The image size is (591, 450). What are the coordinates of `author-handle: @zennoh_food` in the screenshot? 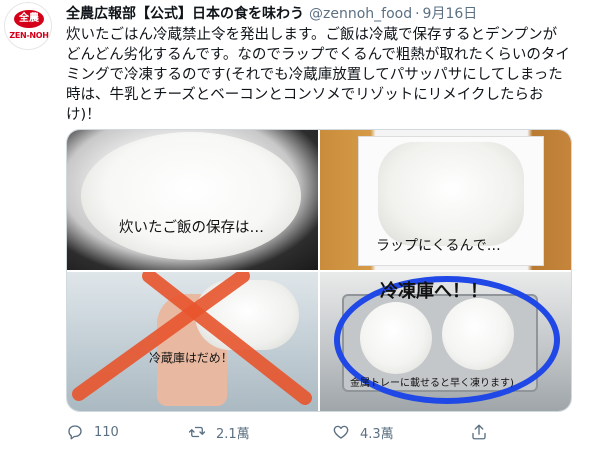 It's located at (360, 14).